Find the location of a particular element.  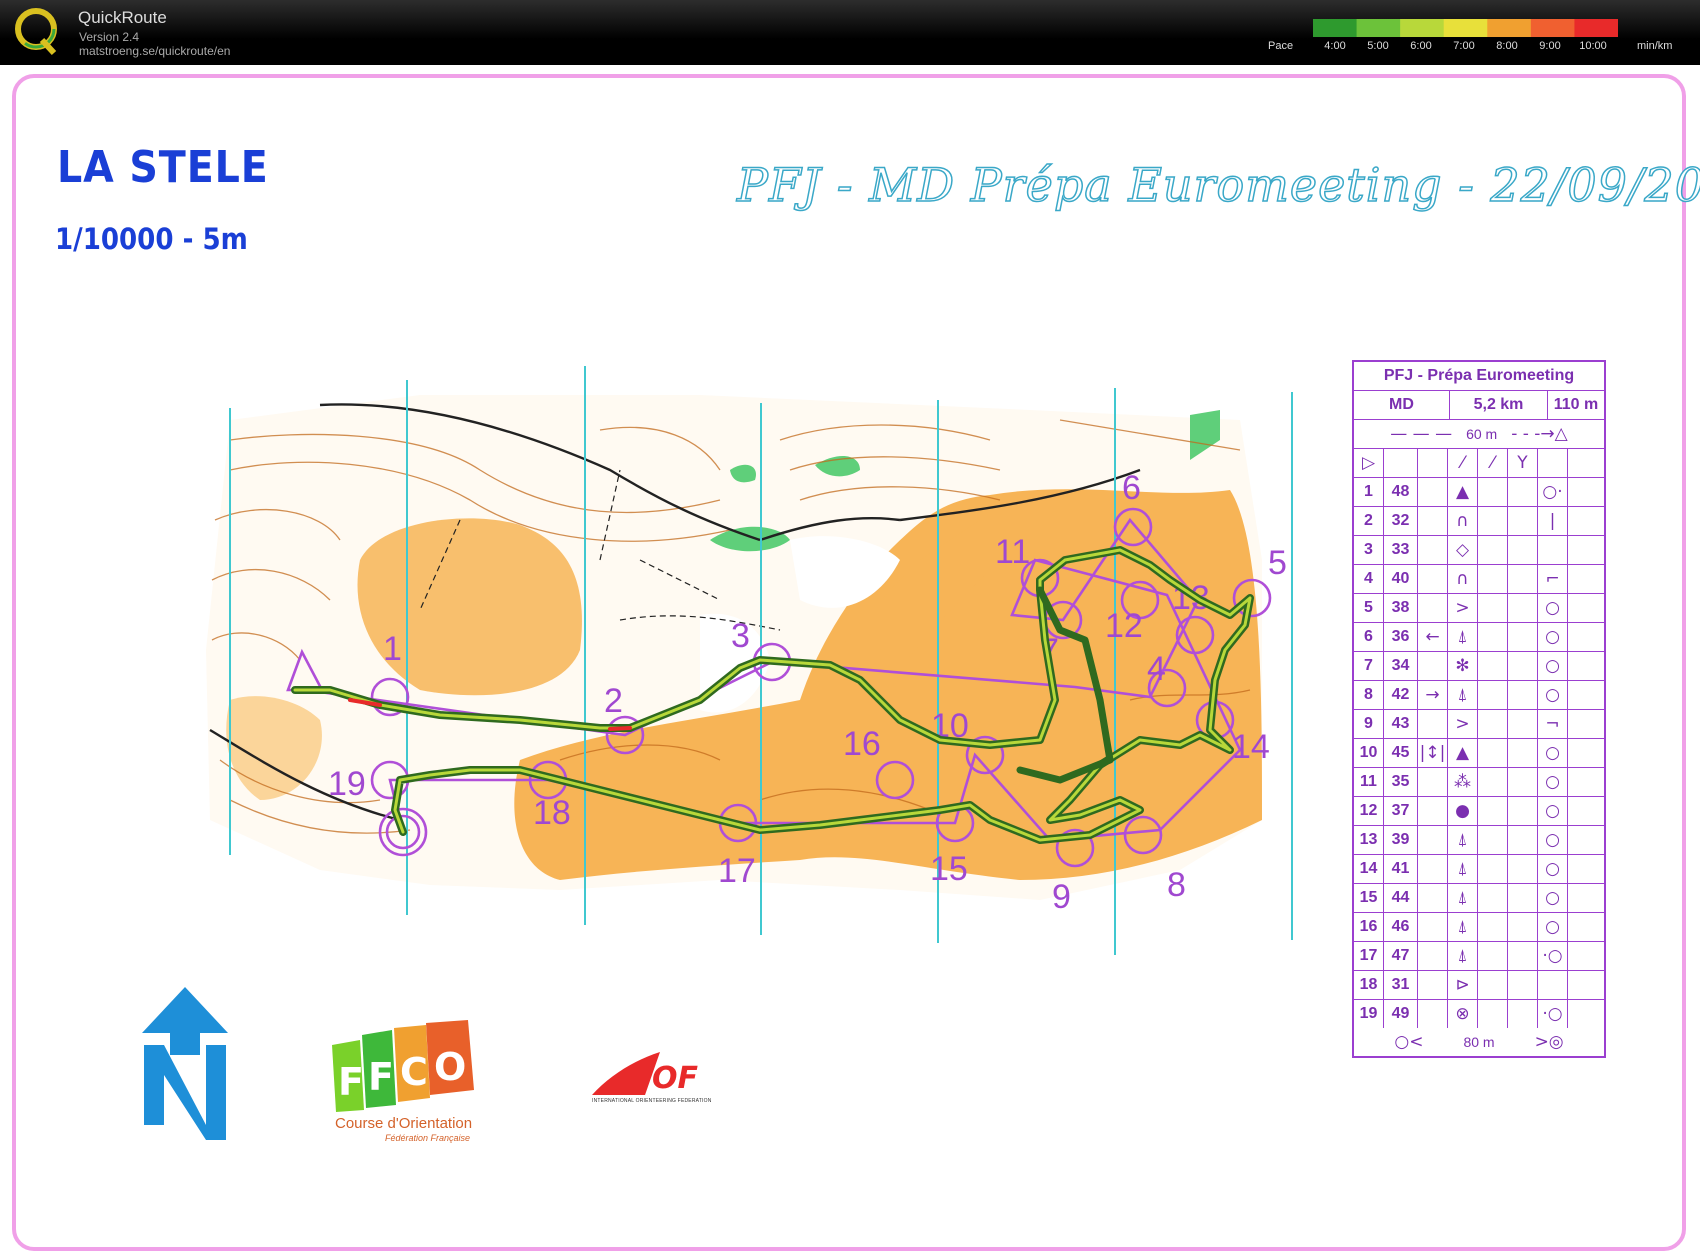

cd-location-icon: ⌐ is located at coordinates (1553, 579).